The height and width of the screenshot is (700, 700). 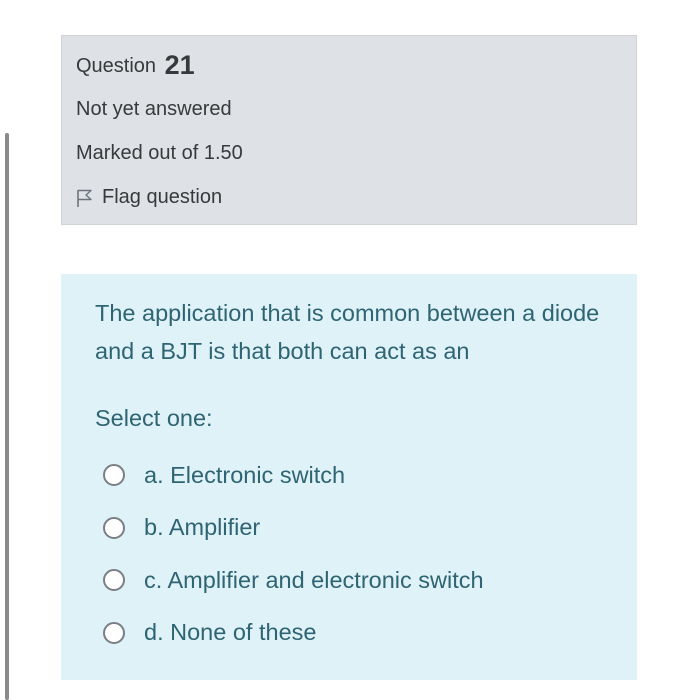 What do you see at coordinates (7, 416) in the screenshot?
I see `scroll-indicator` at bounding box center [7, 416].